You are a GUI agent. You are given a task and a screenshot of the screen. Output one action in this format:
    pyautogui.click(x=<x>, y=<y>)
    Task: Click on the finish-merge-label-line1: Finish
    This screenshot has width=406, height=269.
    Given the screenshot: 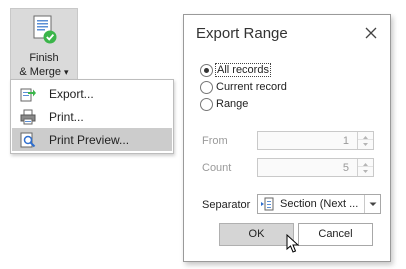 What is the action you would take?
    pyautogui.click(x=44, y=58)
    